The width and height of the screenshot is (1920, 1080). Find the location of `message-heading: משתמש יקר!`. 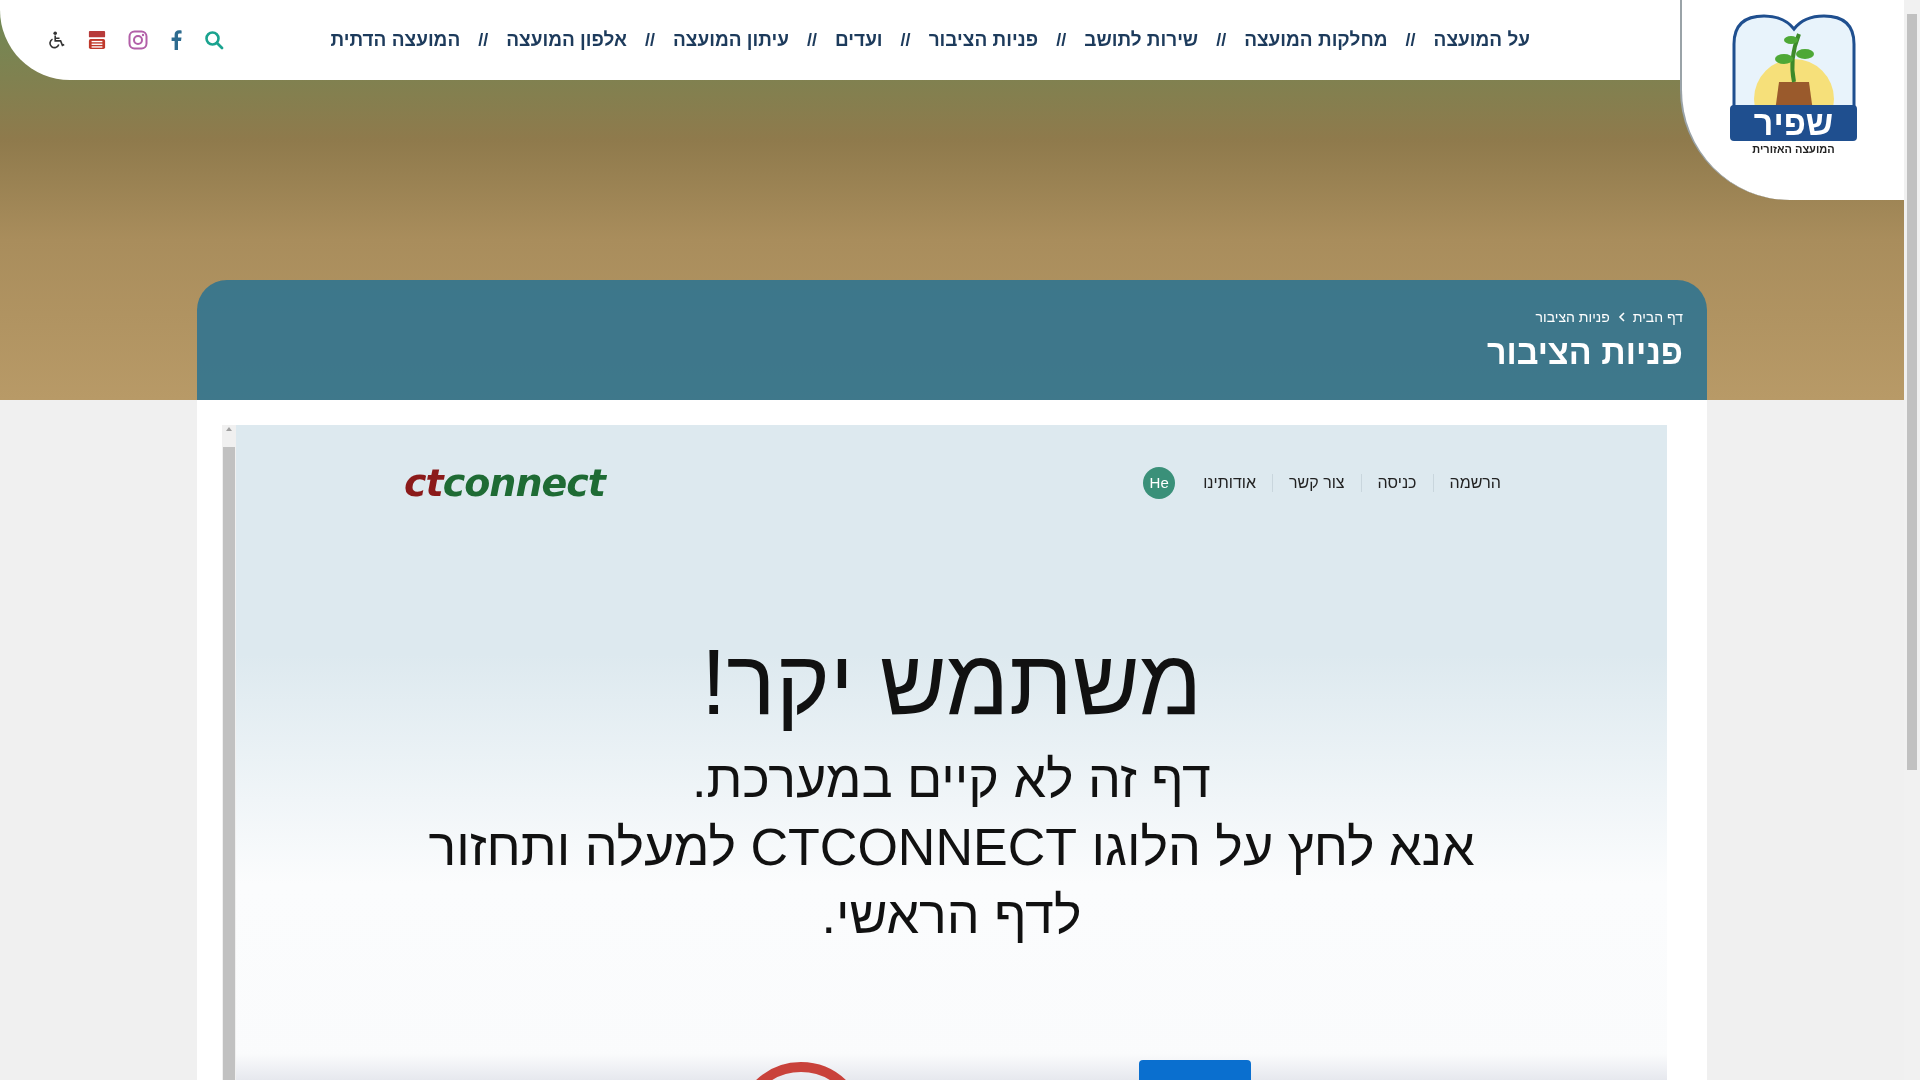

message-heading: משתמש יקר! is located at coordinates (951, 683).